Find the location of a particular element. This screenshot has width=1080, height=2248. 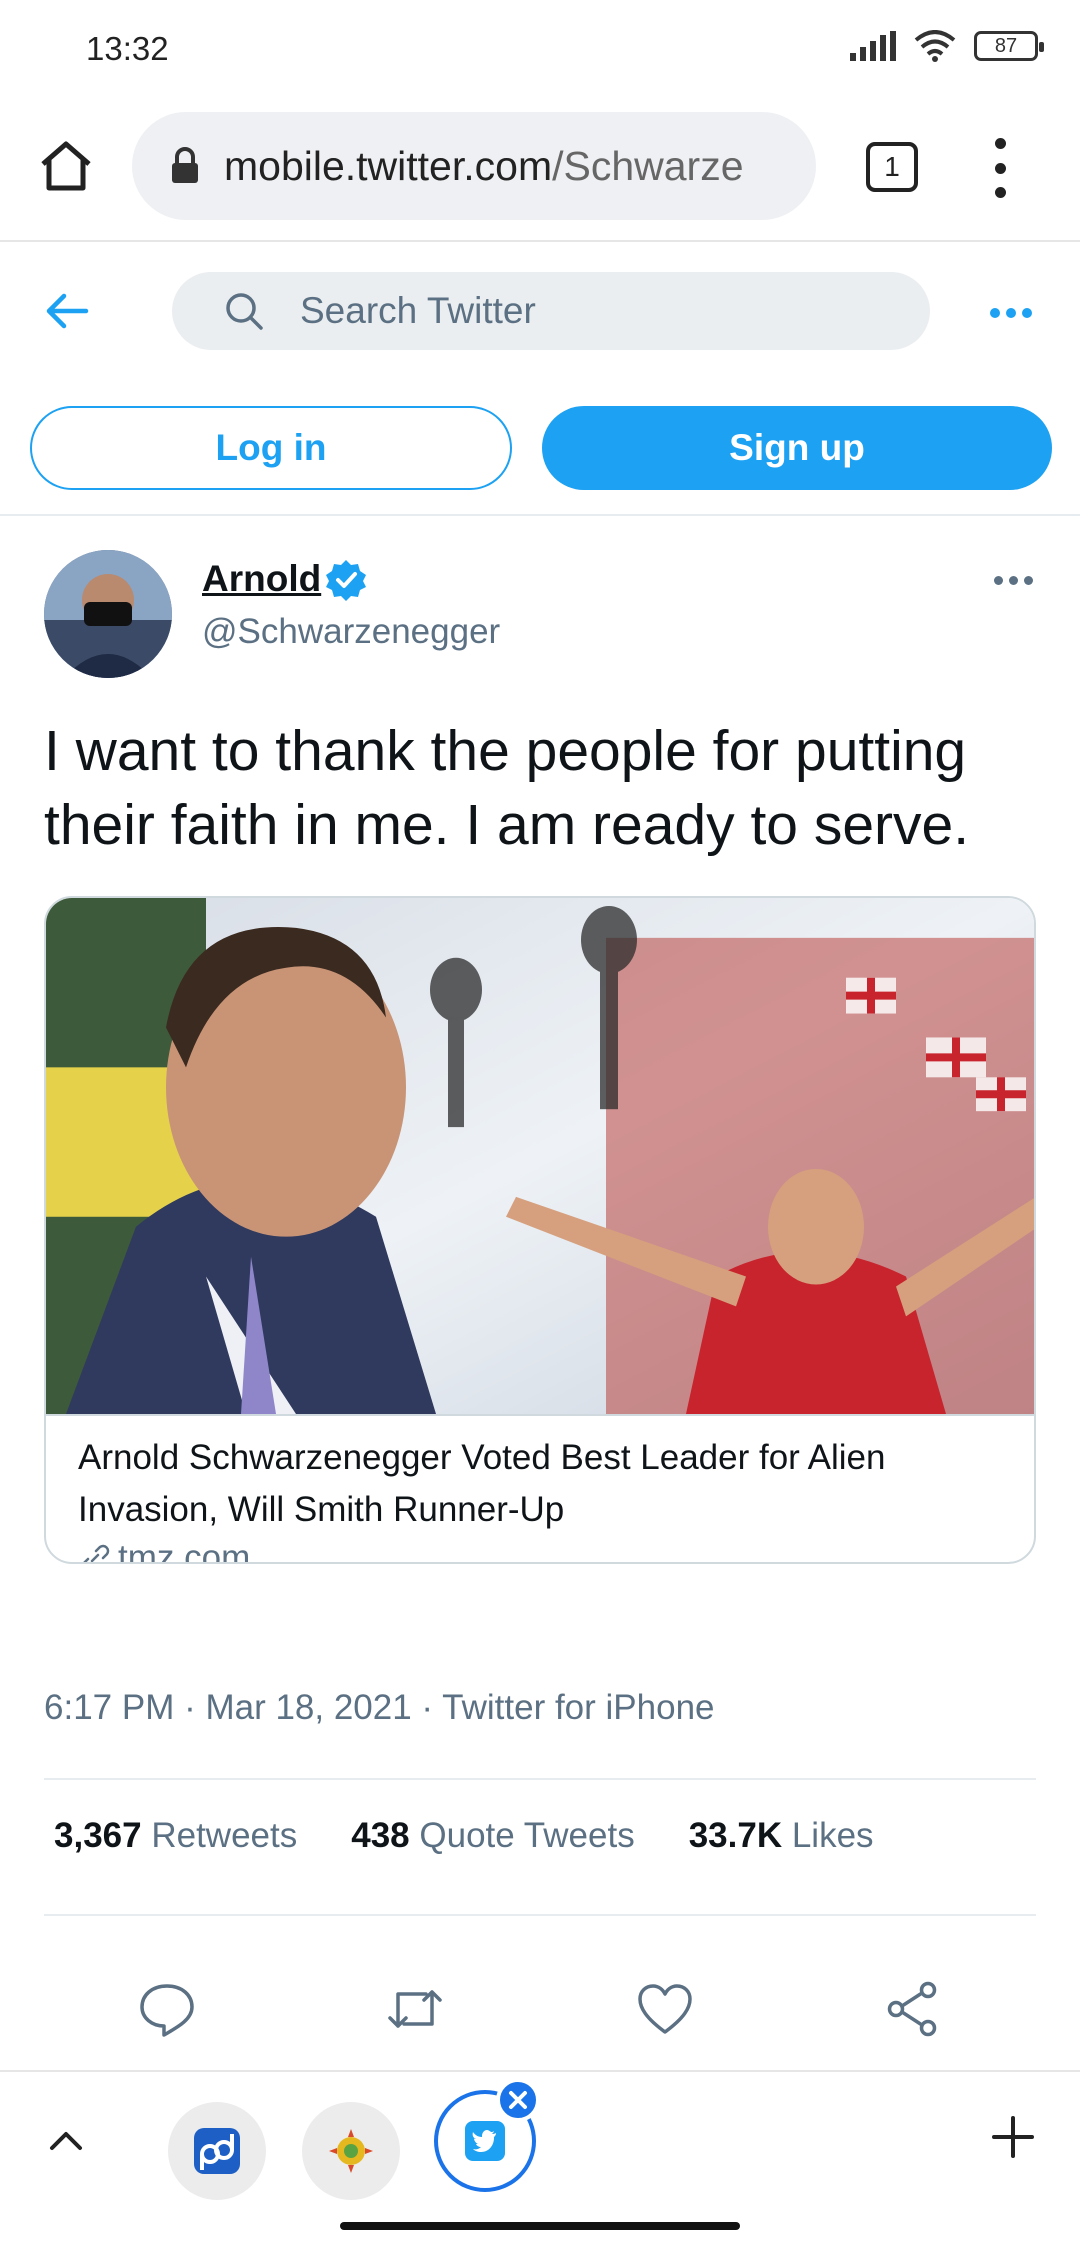

browser-toolbar: mobile.twitter.com/Schwarze 1 is located at coordinates (540, 171).